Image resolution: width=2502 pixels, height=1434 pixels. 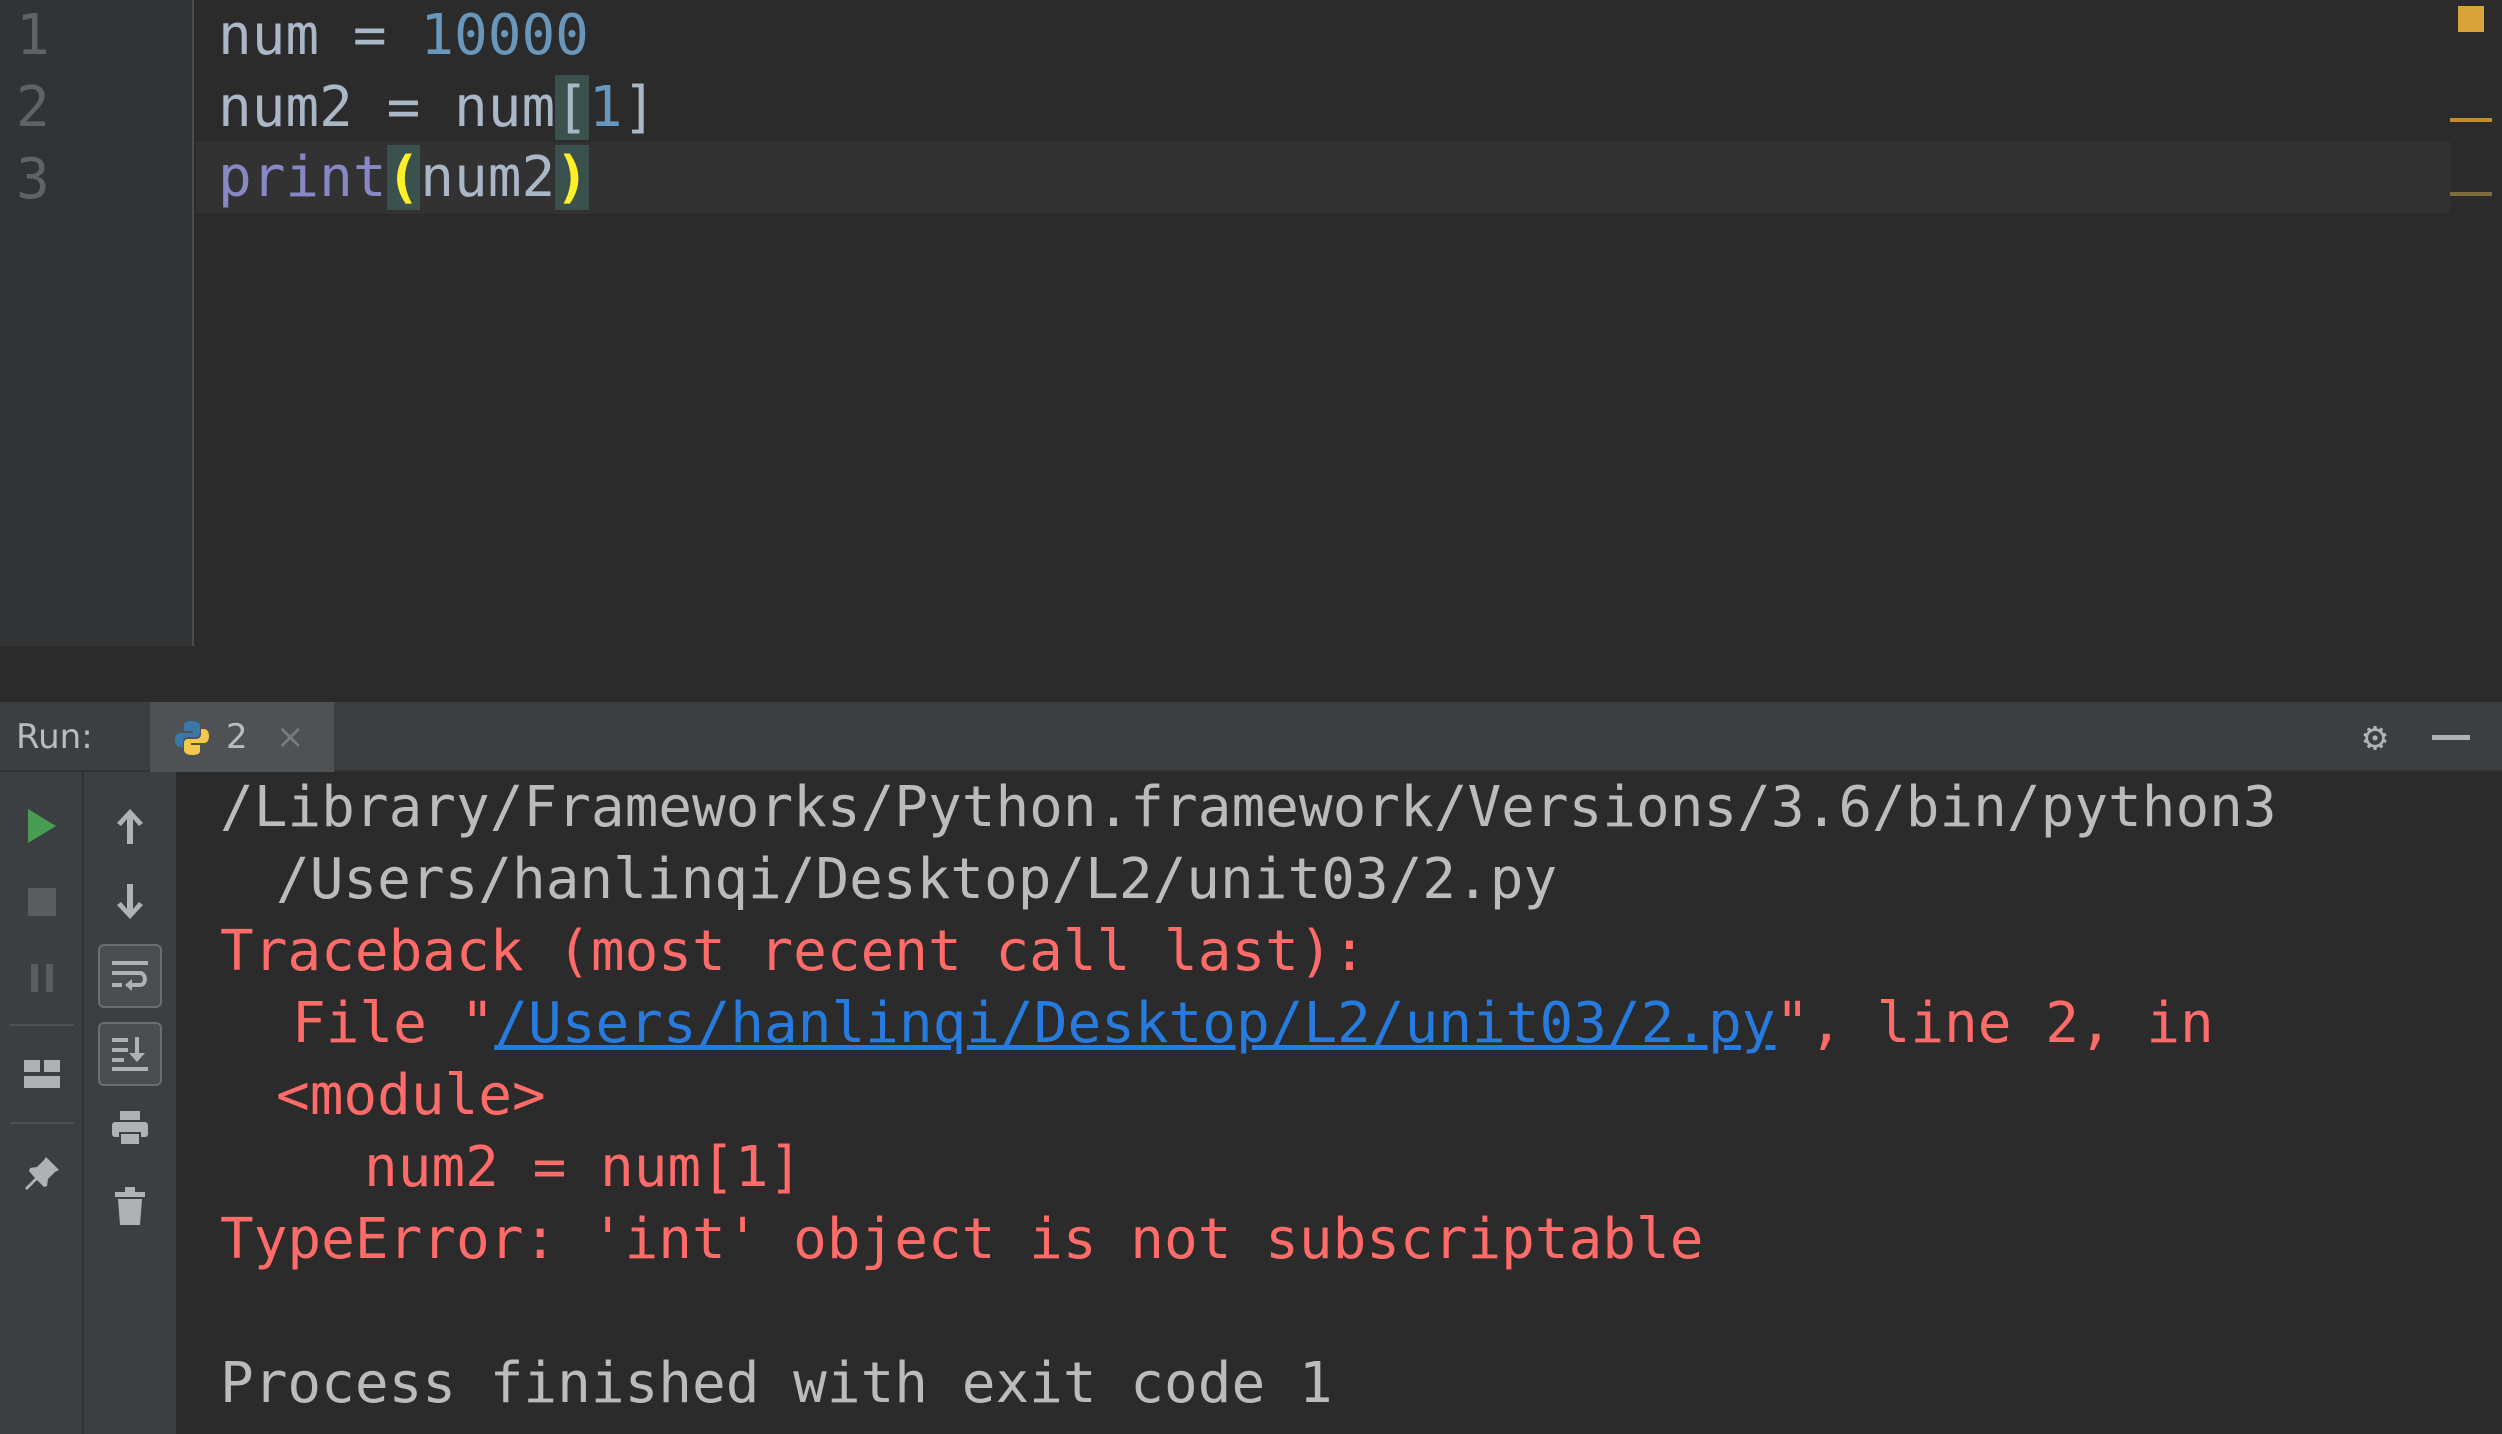 I want to click on code-line-3: print(num2), so click(x=403, y=178).